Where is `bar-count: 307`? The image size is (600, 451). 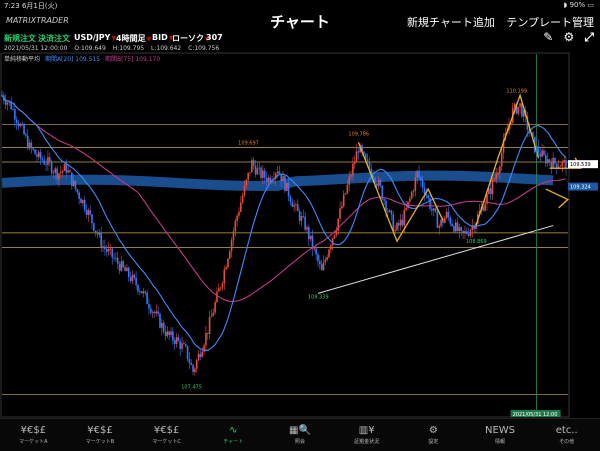
bar-count: 307 is located at coordinates (214, 37).